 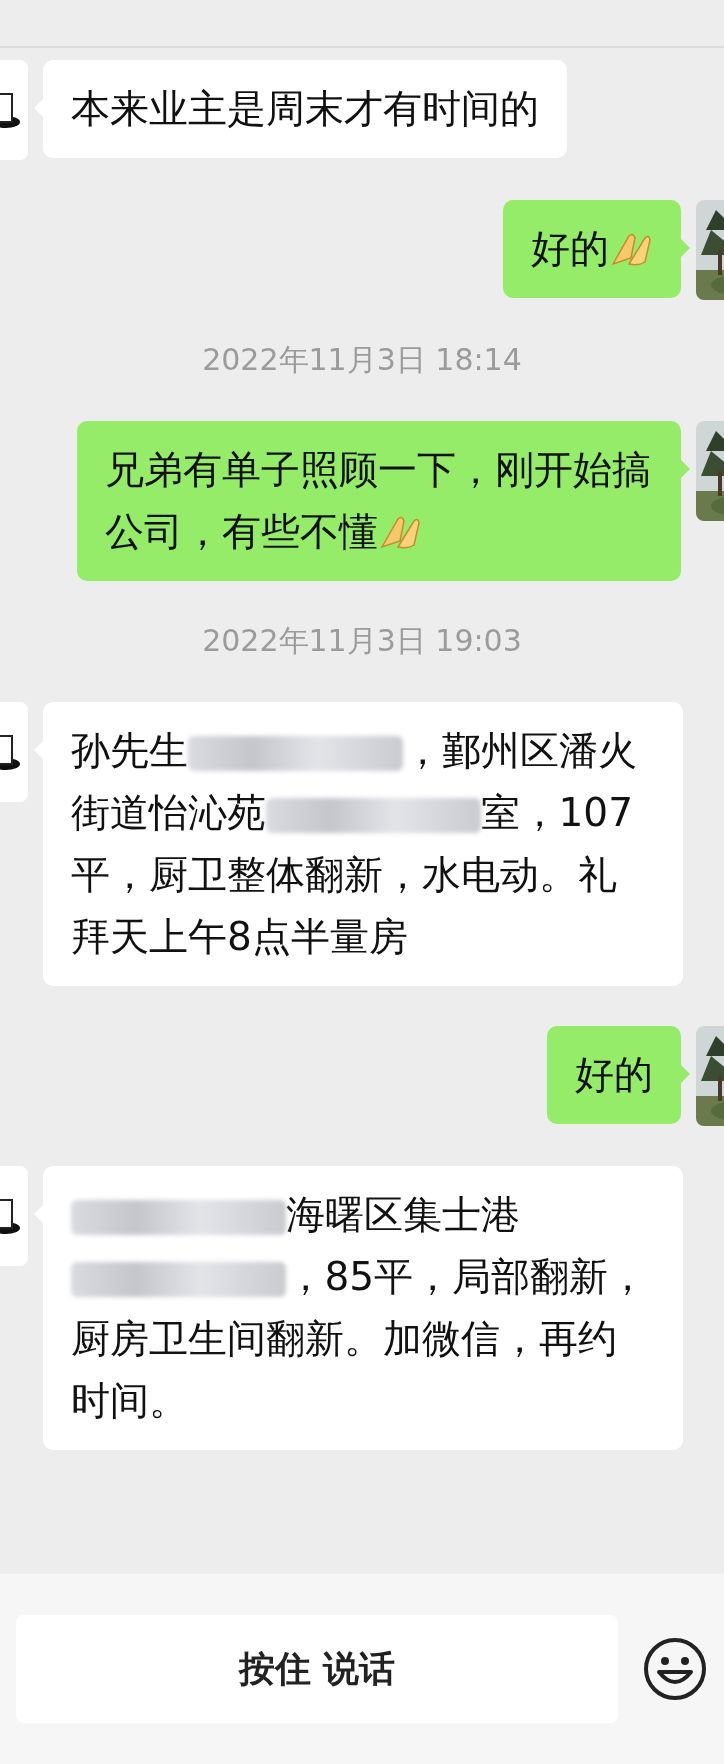 What do you see at coordinates (362, 360) in the screenshot?
I see `timestamp: 2022年11月3日 18:14` at bounding box center [362, 360].